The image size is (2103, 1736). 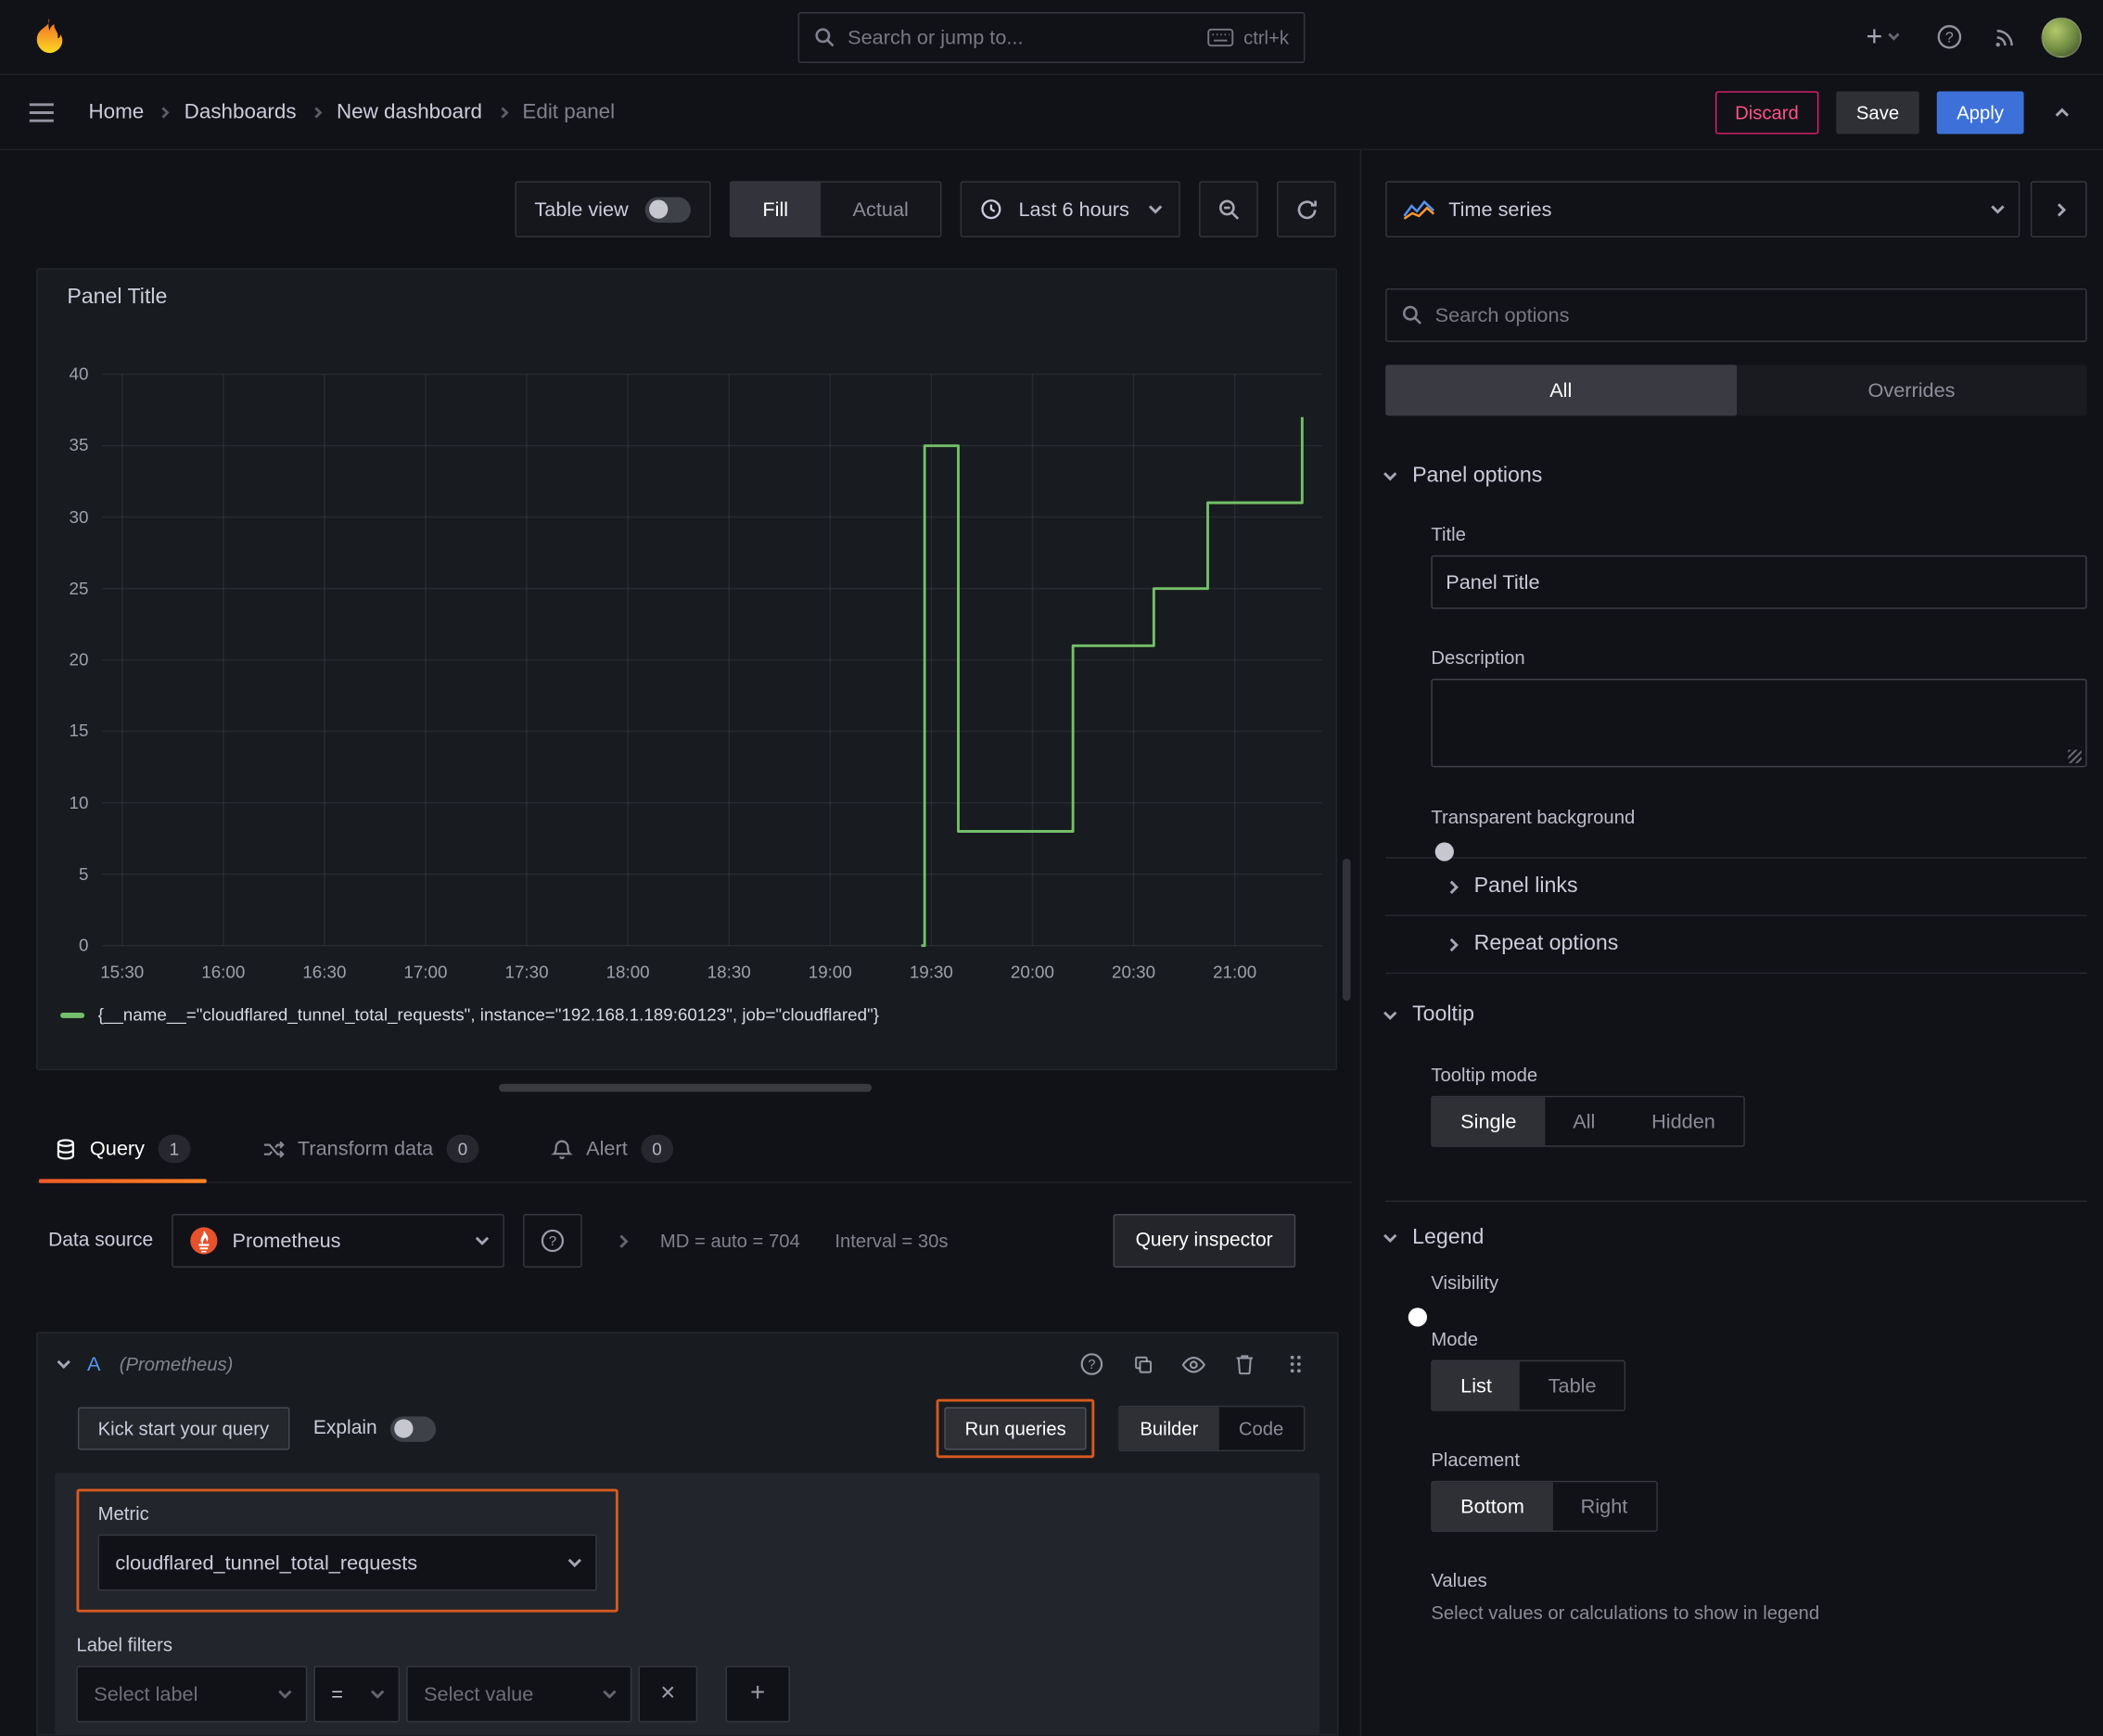 I want to click on y-tick-label: 10, so click(x=79, y=802).